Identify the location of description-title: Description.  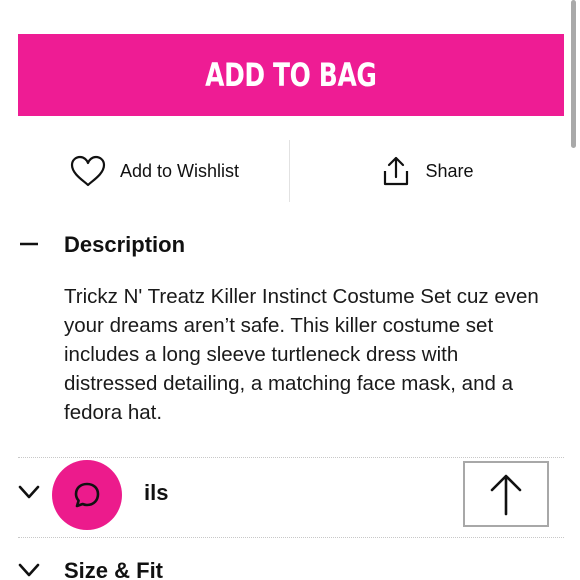
(125, 244).